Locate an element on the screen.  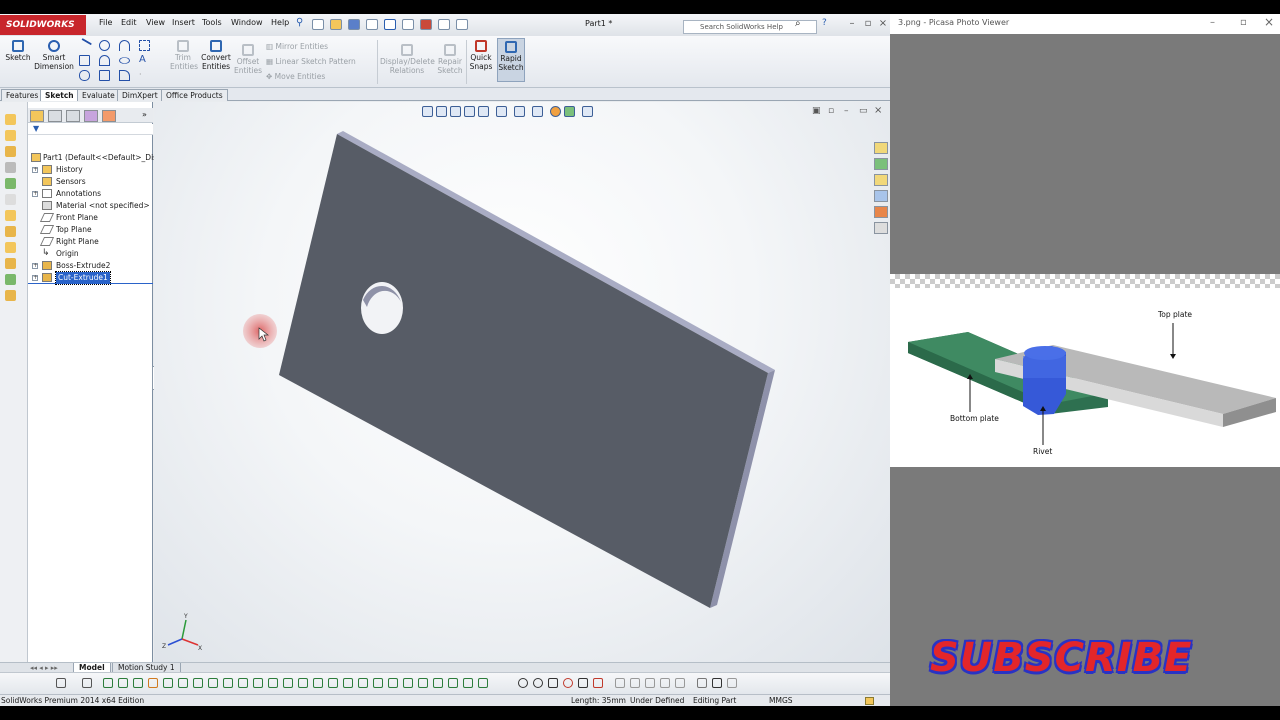
smart-dimension-tool-icon is located at coordinates (10, 119).